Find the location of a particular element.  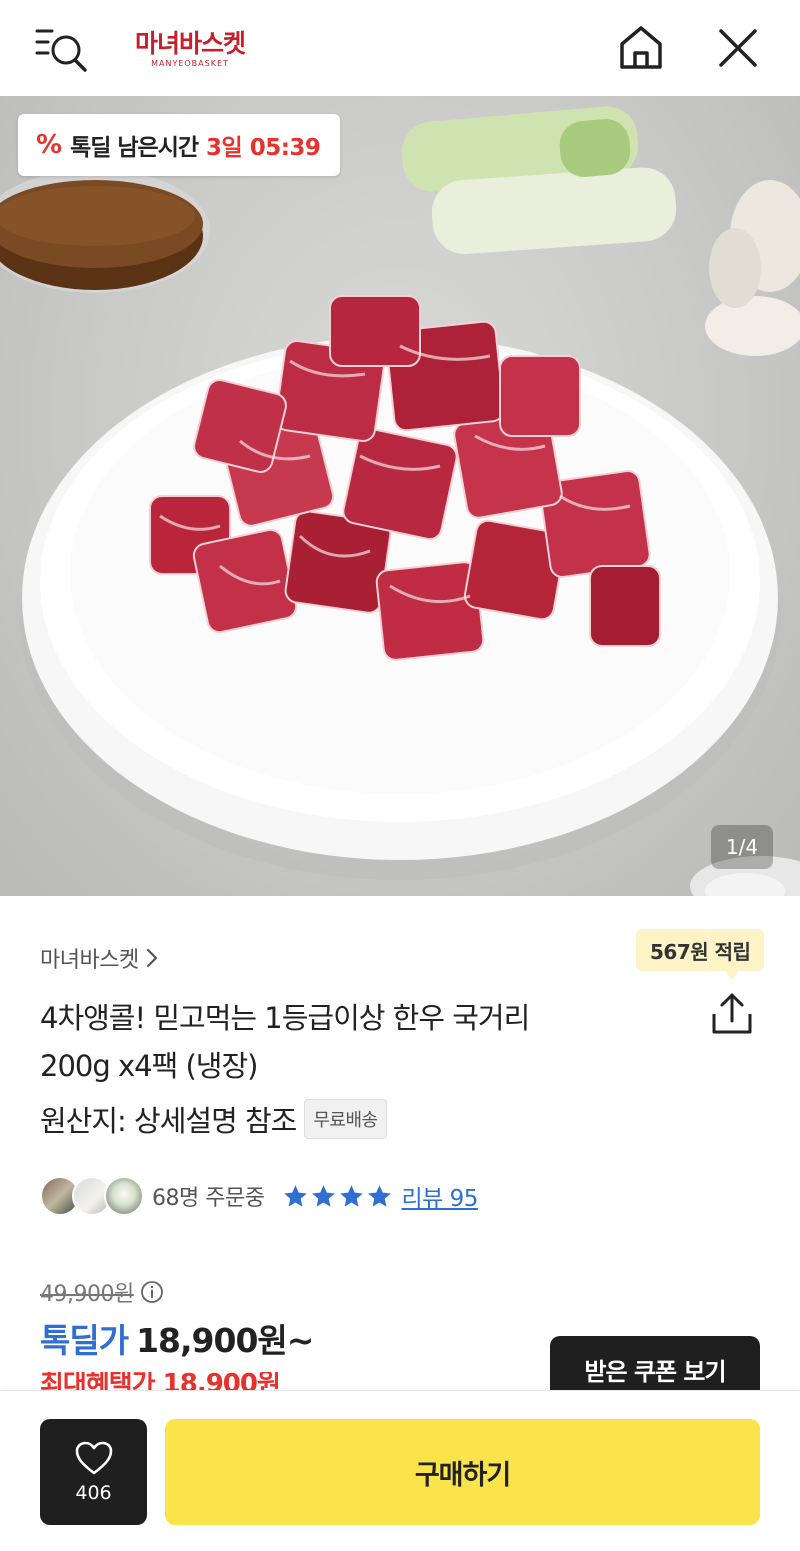

info-icon is located at coordinates (152, 1292).